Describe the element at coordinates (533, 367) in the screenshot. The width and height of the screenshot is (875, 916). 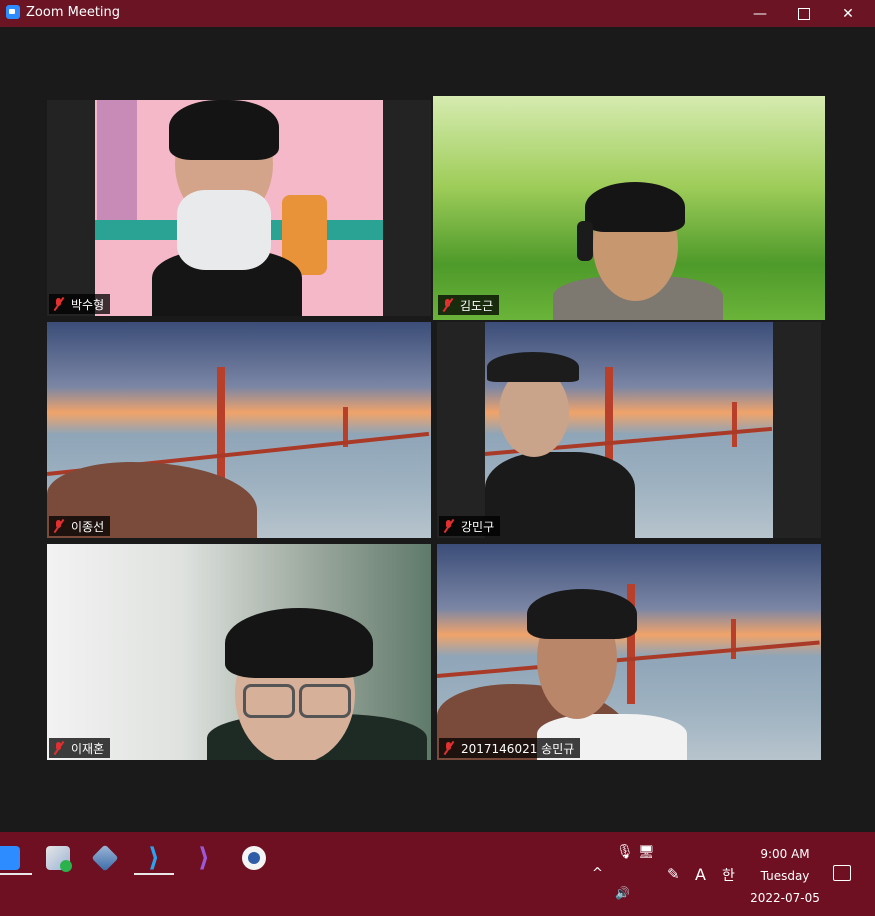
I see `cap` at that location.